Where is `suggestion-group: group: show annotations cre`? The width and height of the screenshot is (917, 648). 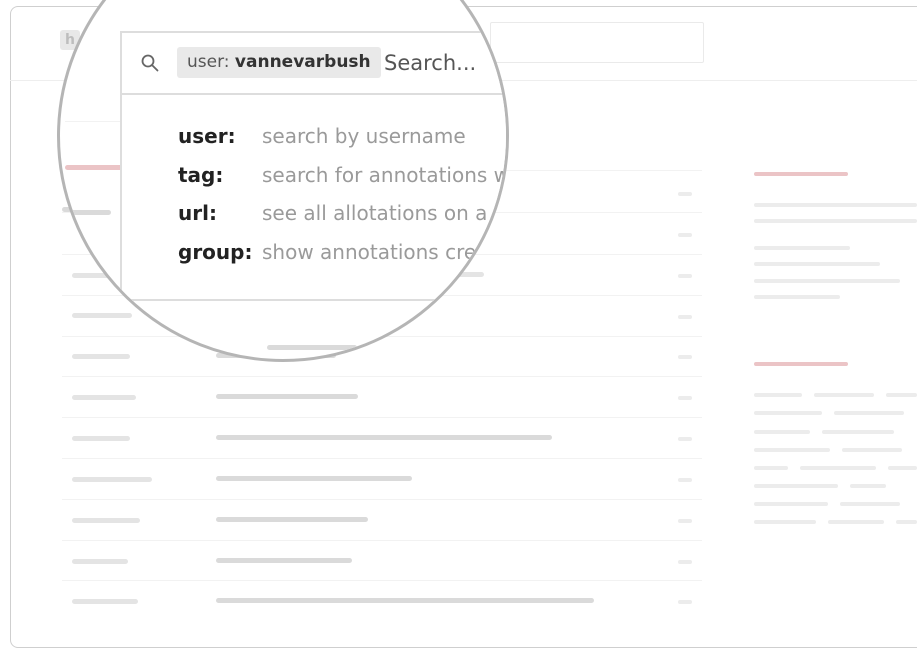
suggestion-group: group: show annotations cre is located at coordinates (327, 252).